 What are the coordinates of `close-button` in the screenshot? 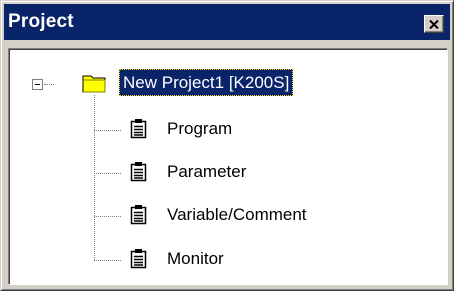 It's located at (434, 24).